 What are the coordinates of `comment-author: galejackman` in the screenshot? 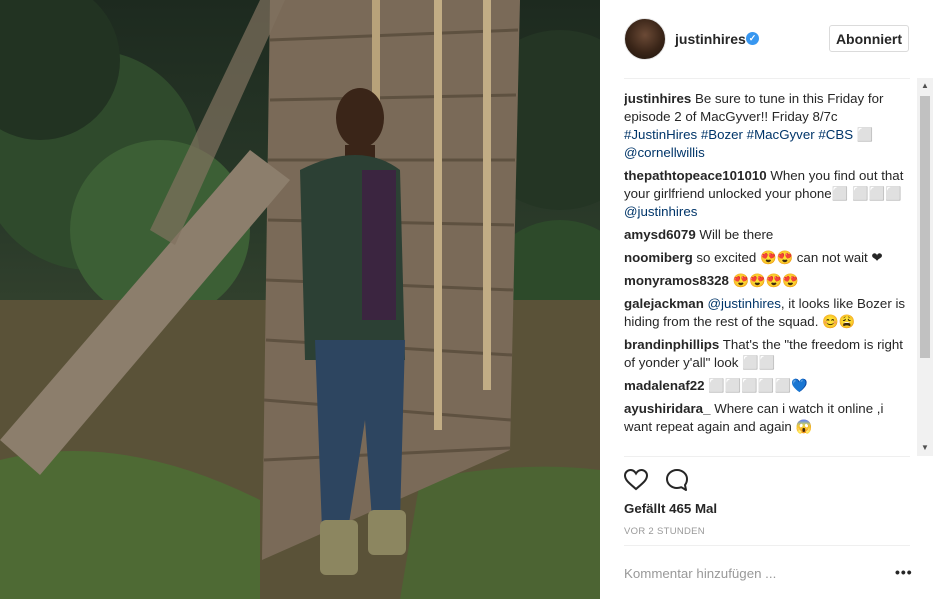 It's located at (664, 303).